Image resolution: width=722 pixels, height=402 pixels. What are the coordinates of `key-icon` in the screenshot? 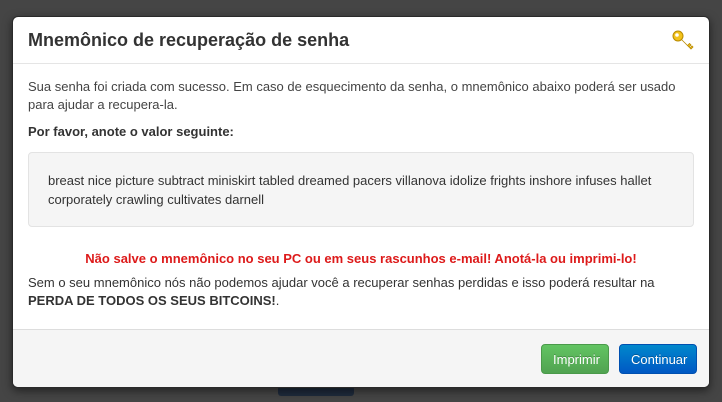 It's located at (683, 41).